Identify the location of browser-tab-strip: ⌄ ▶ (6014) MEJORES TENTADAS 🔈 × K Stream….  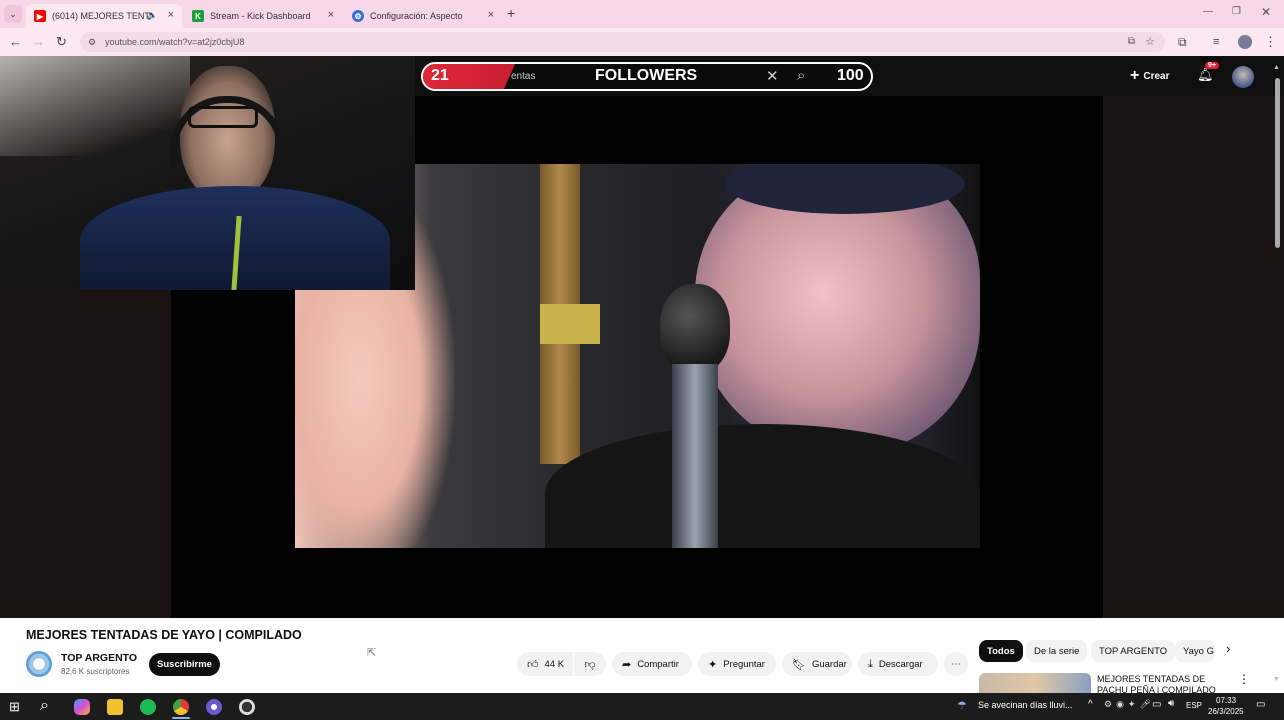
(642, 14).